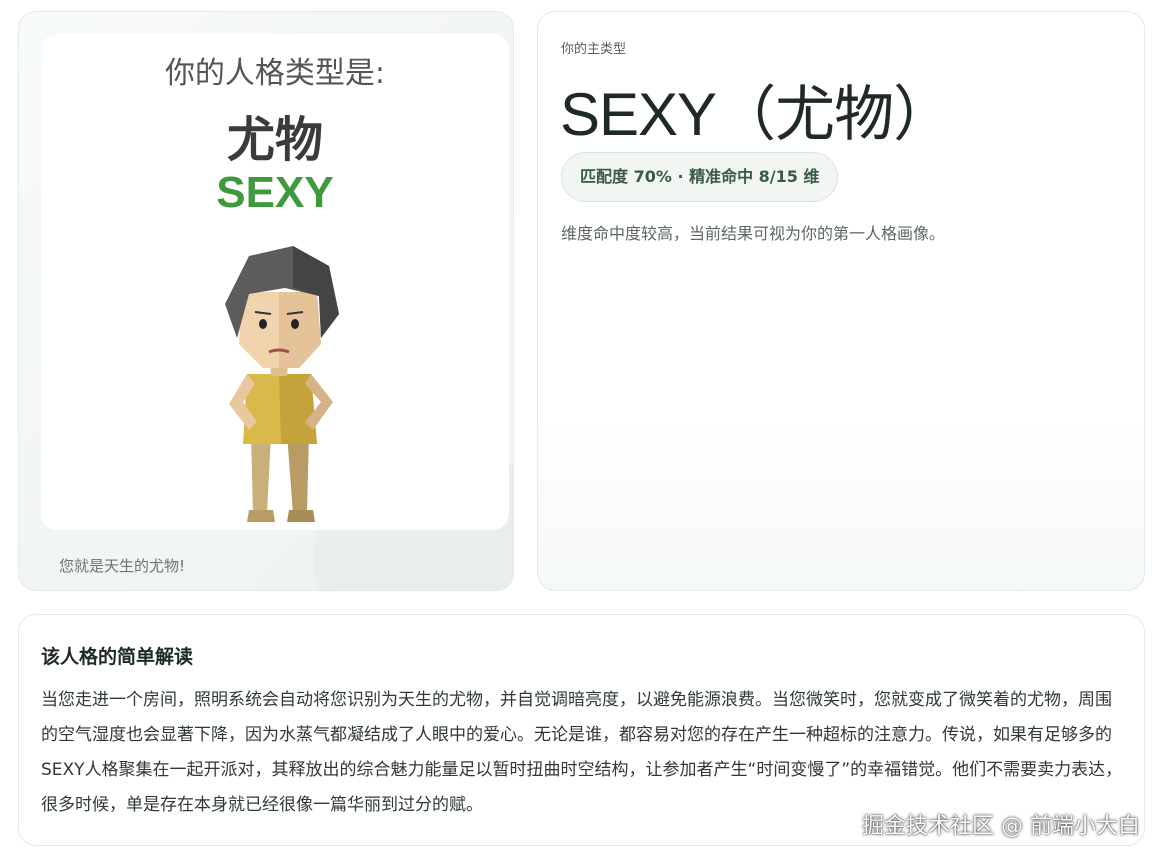 The height and width of the screenshot is (863, 1164). I want to click on poster-type-code: SEXY, so click(275, 192).